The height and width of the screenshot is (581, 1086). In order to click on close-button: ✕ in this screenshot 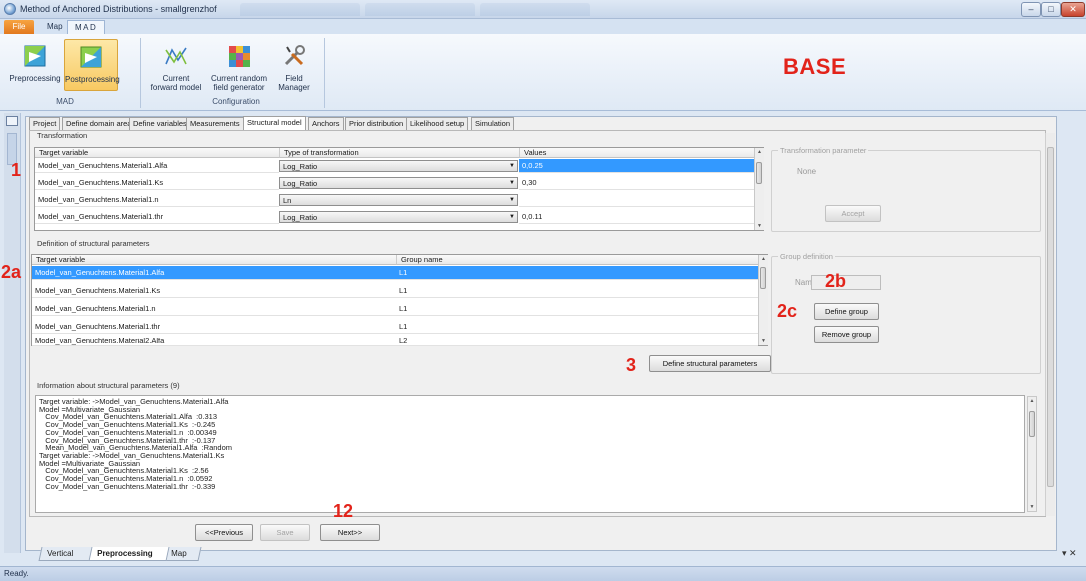, I will do `click(1073, 9)`.